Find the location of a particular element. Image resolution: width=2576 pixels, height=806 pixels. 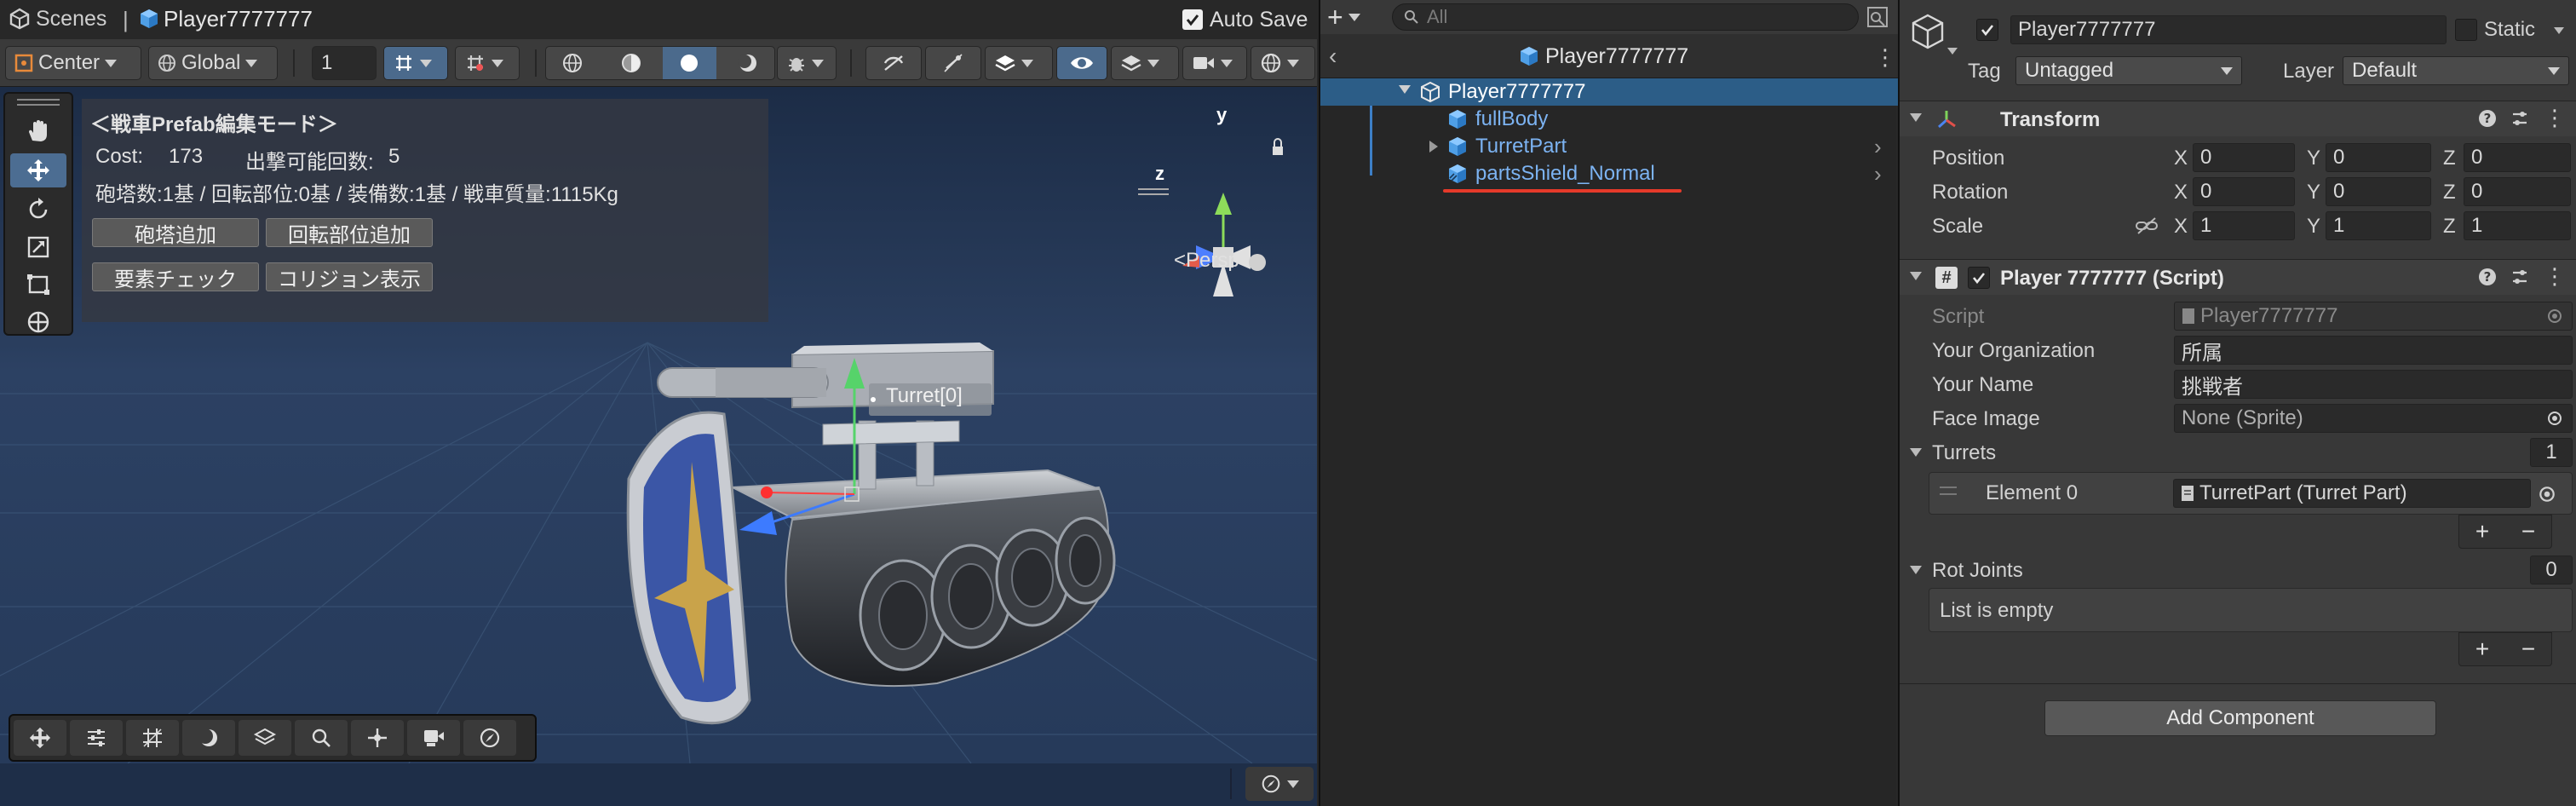

rotation-x-field: 0 is located at coordinates (2244, 192).